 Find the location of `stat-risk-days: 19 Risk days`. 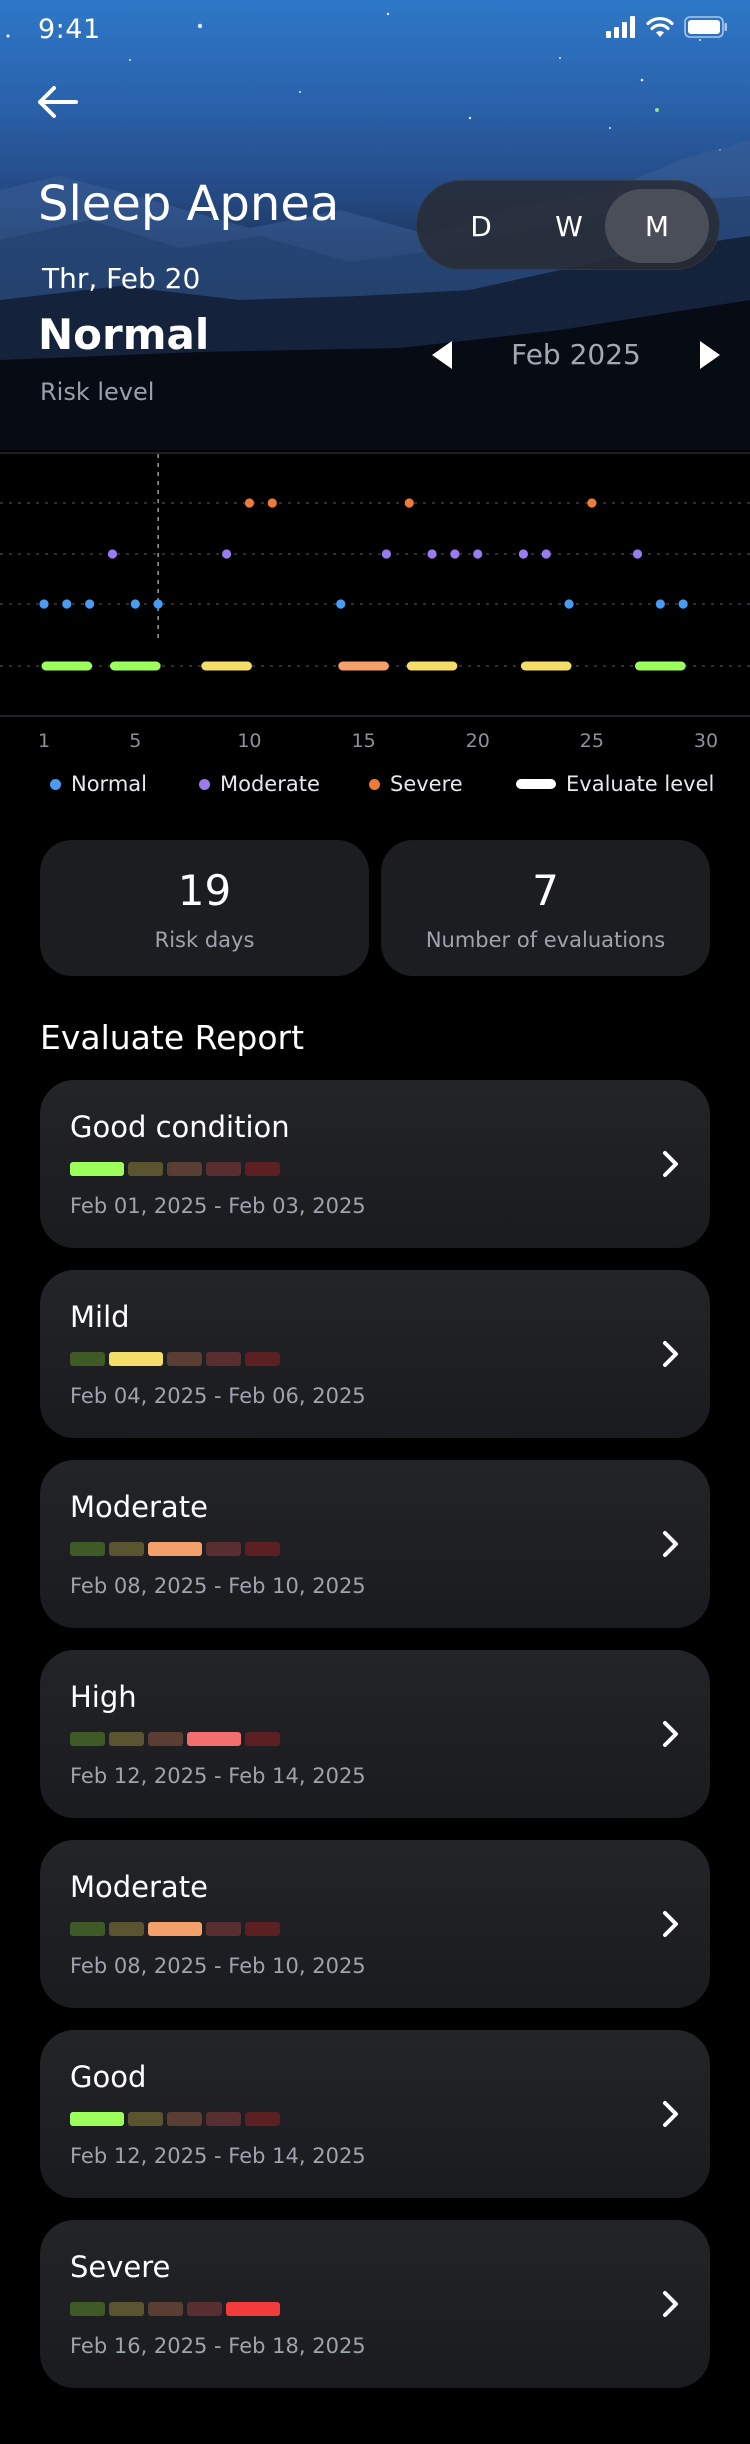

stat-risk-days: 19 Risk days is located at coordinates (204, 908).